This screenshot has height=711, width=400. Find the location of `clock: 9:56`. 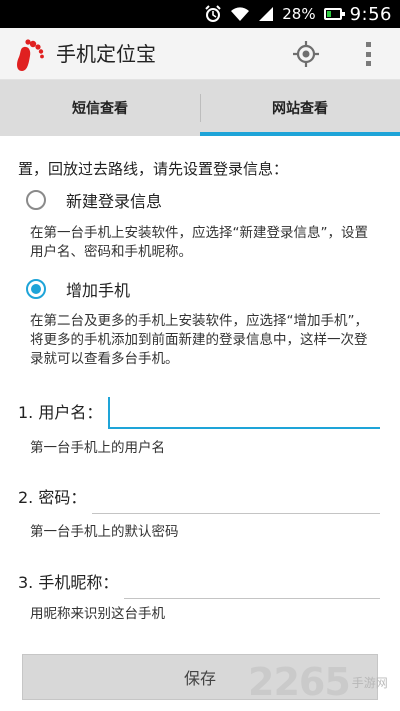

clock: 9:56 is located at coordinates (370, 14).